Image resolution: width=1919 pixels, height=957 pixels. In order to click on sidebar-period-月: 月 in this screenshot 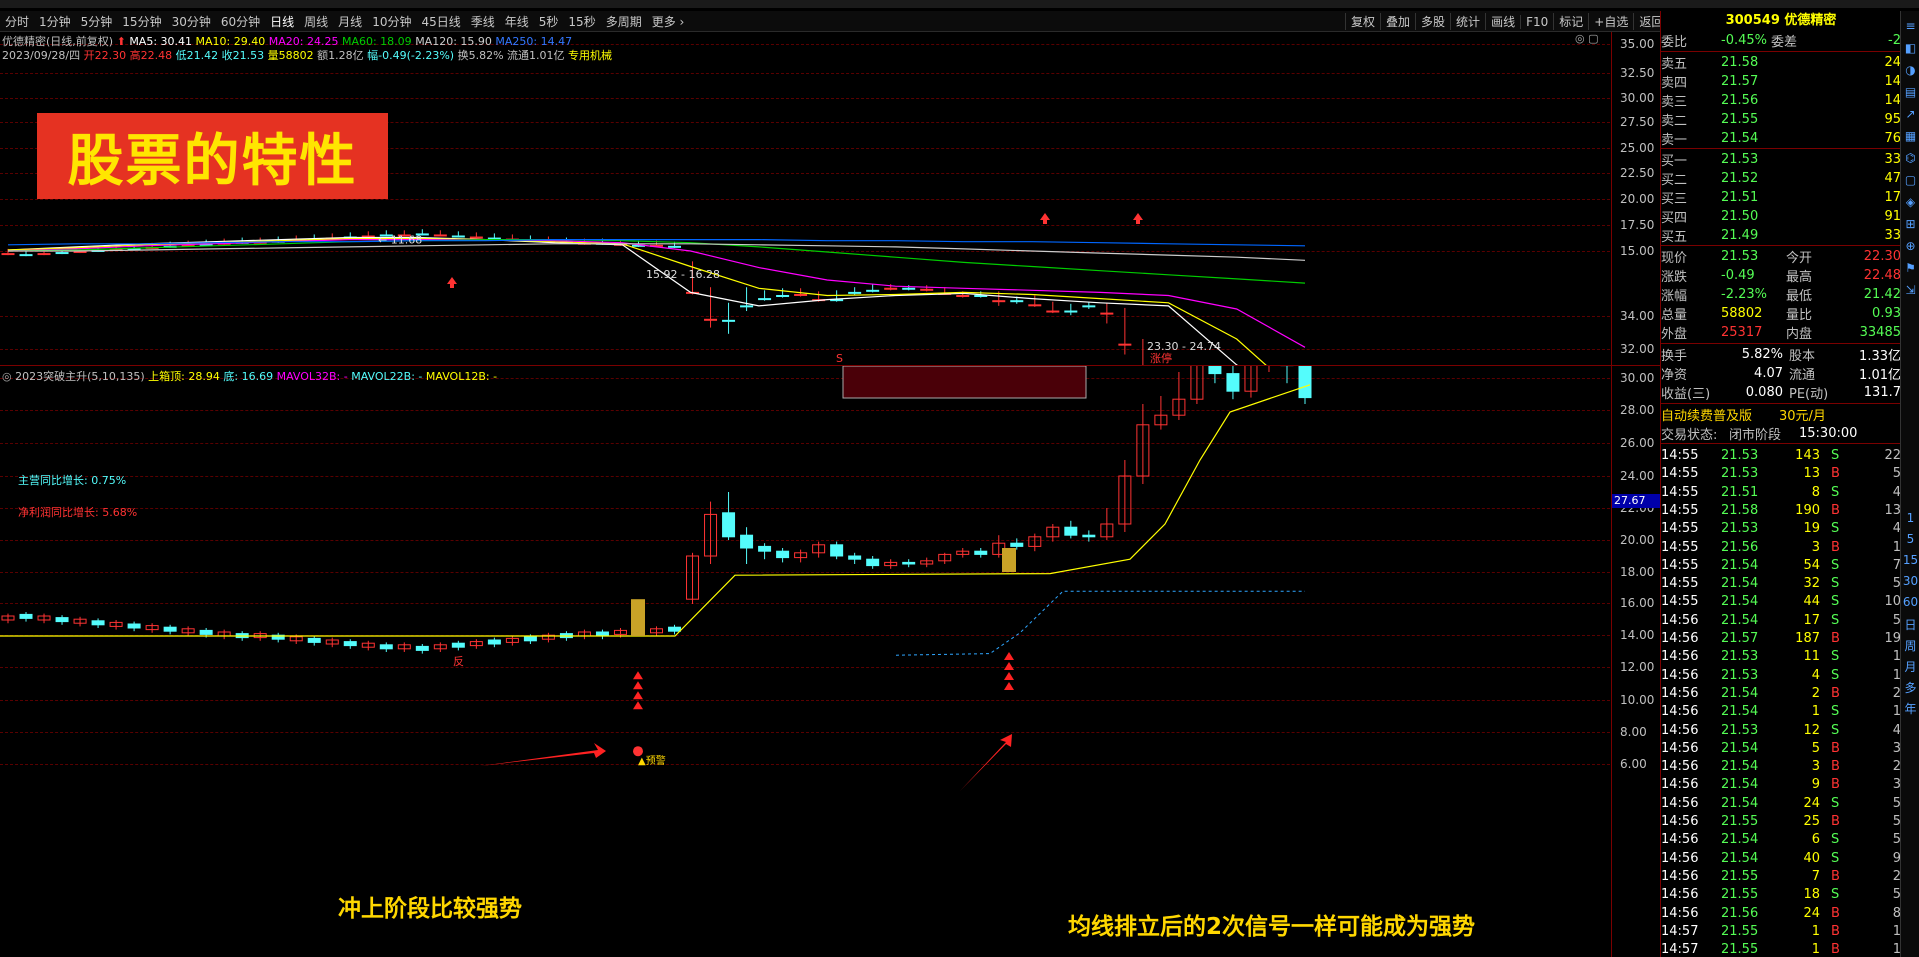, I will do `click(1910, 666)`.